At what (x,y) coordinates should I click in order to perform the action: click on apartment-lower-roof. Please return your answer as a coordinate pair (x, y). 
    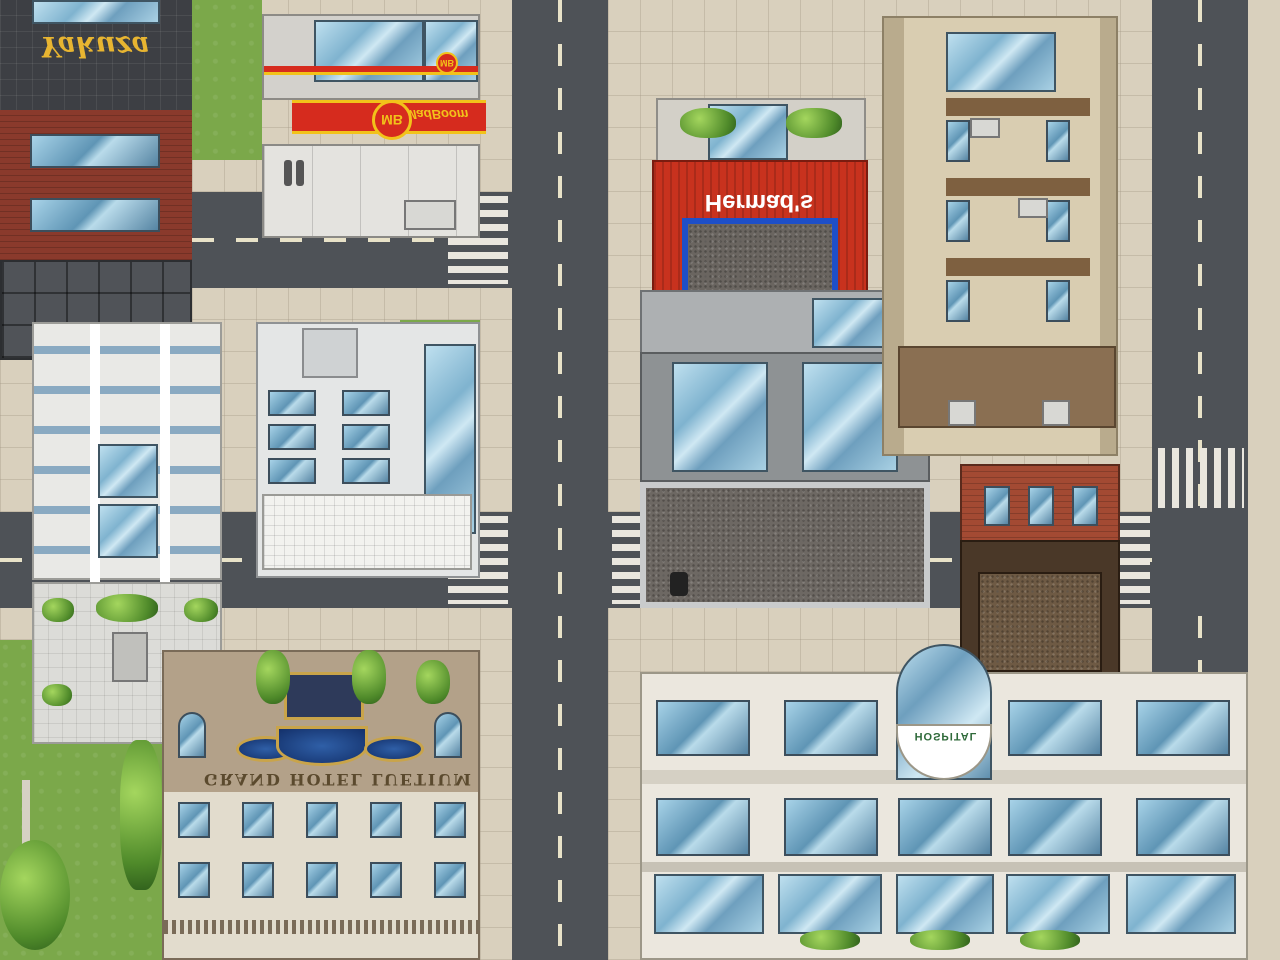
    Looking at the image, I should click on (1007, 387).